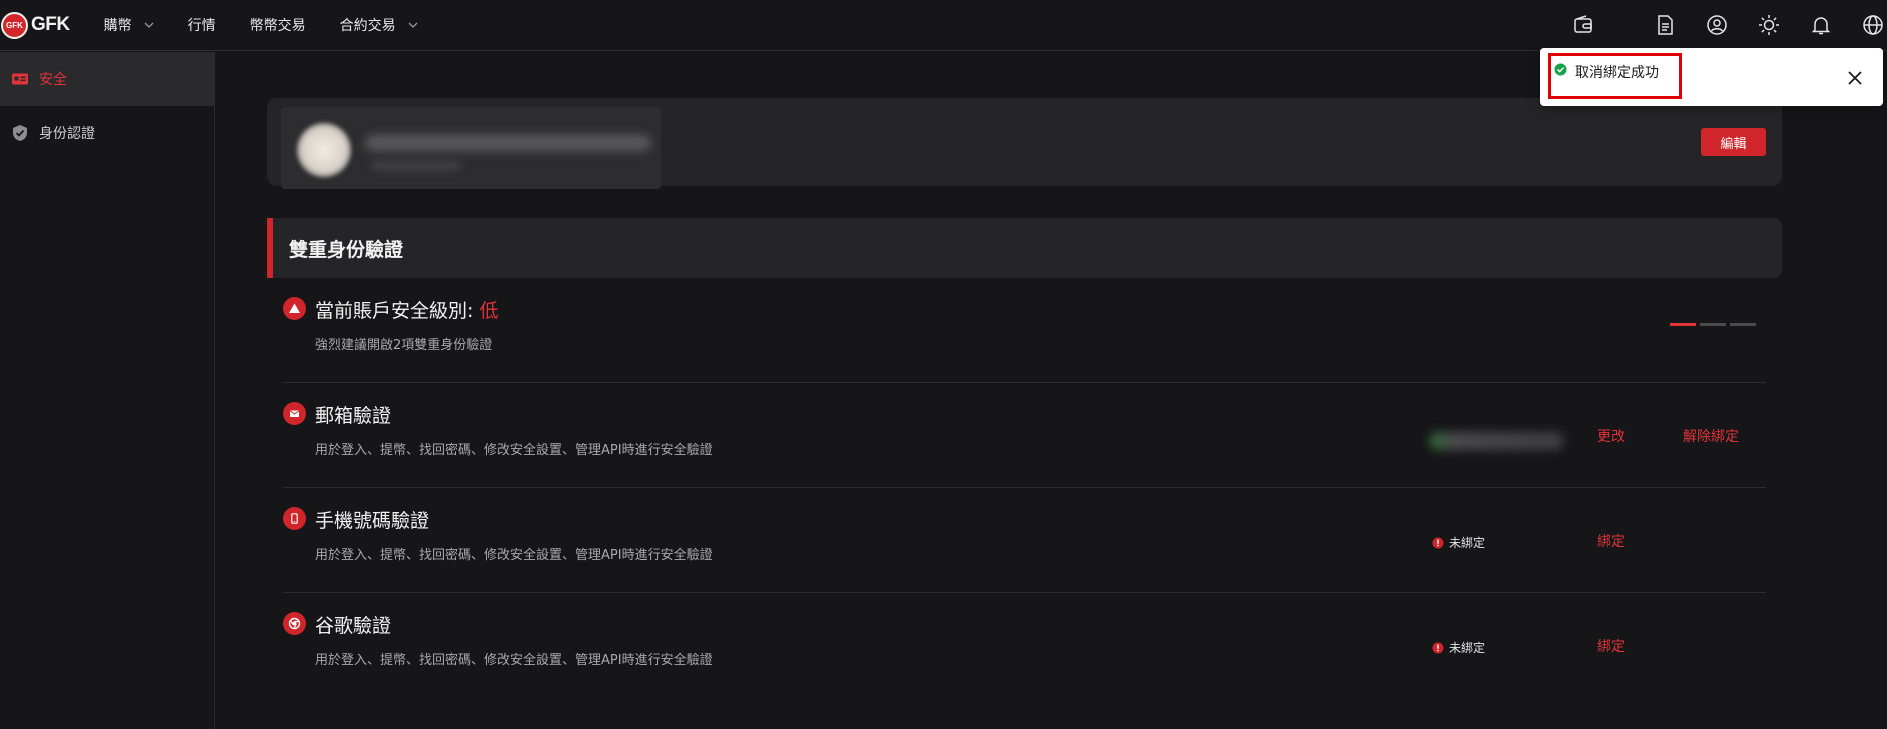 The width and height of the screenshot is (1887, 729). What do you see at coordinates (1560, 69) in the screenshot?
I see `success-check-icon` at bounding box center [1560, 69].